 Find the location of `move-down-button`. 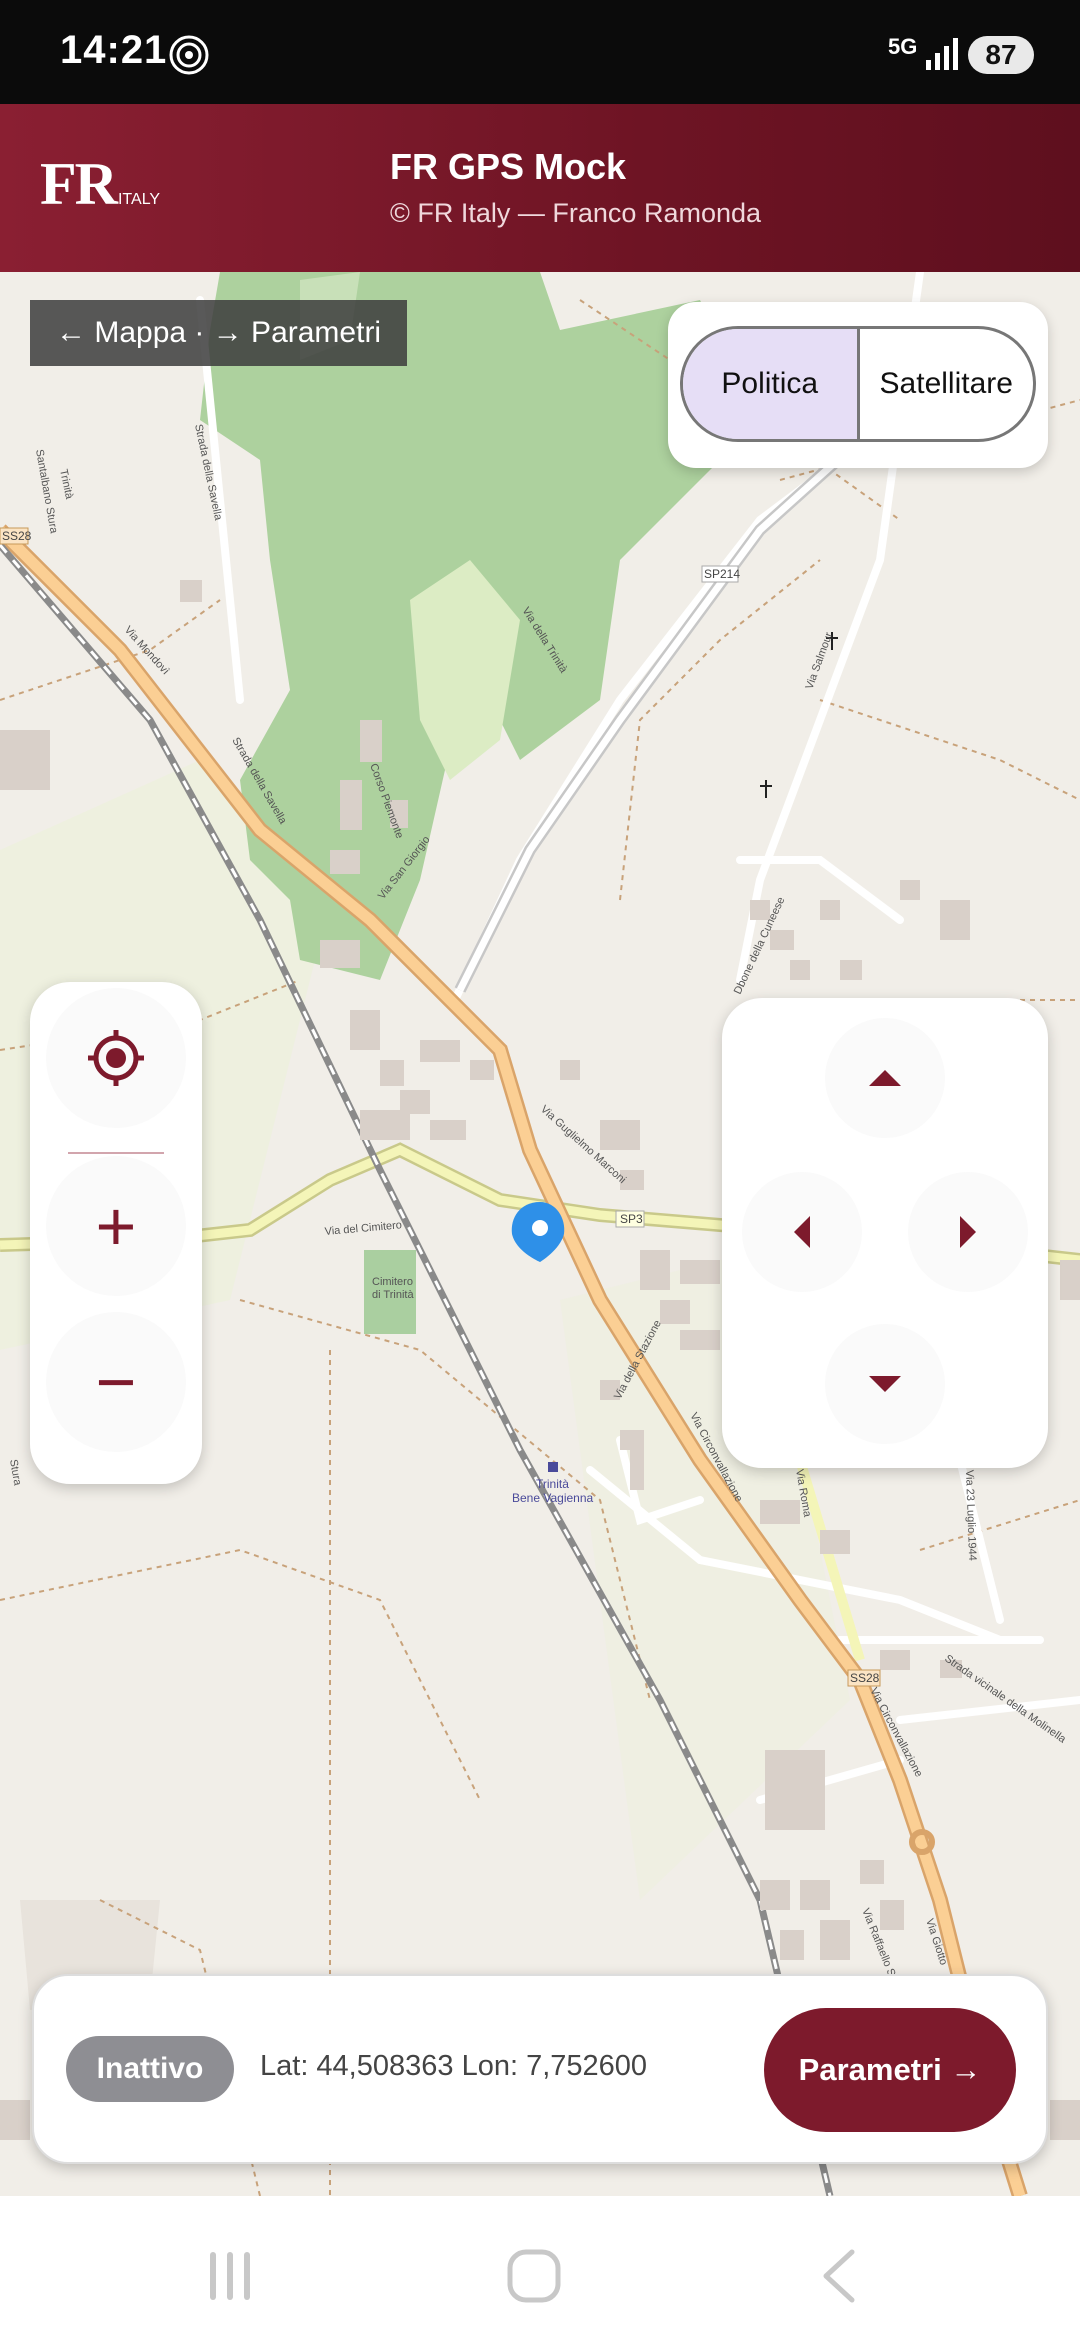

move-down-button is located at coordinates (885, 1384).